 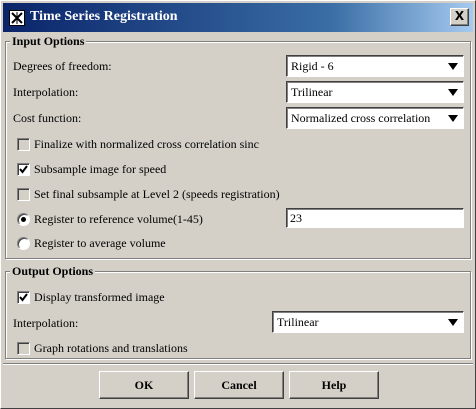 What do you see at coordinates (238, 17) in the screenshot?
I see `title-bar: Time Series Registration X` at bounding box center [238, 17].